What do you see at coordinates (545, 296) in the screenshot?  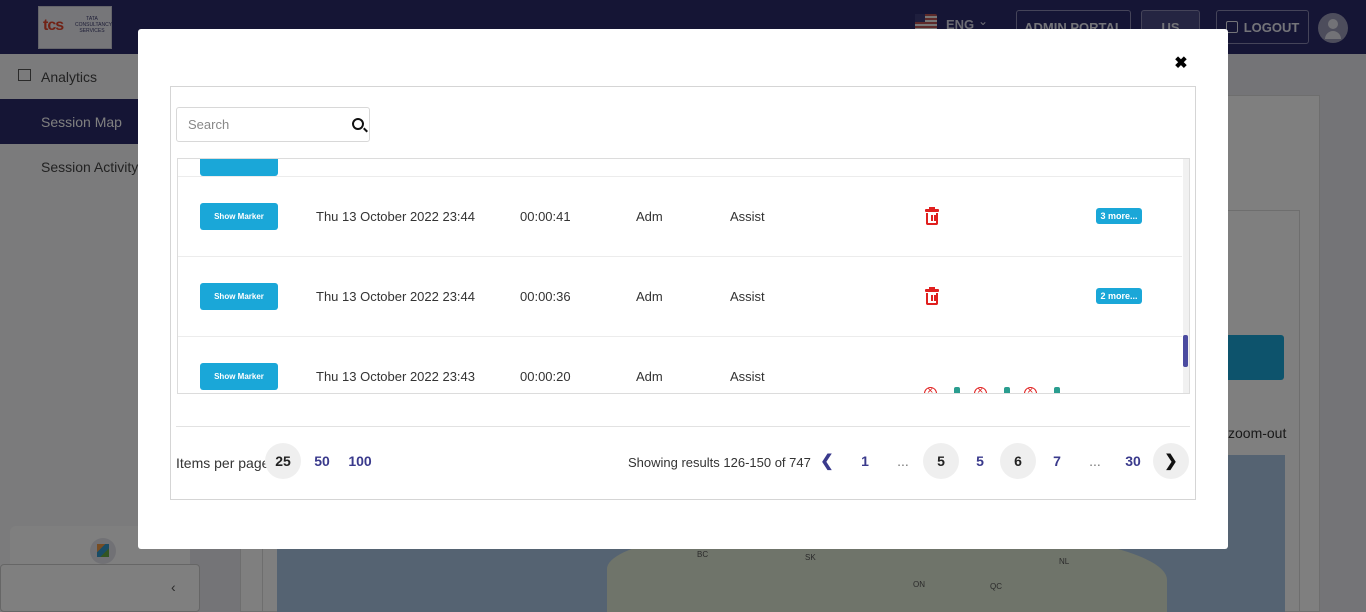 I see `session-duration: 00:00:36` at bounding box center [545, 296].